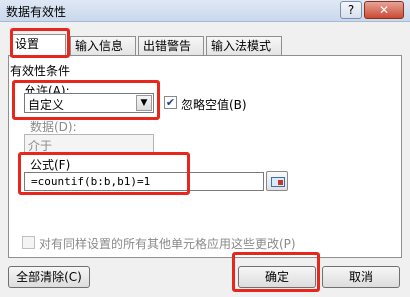  Describe the element at coordinates (103, 46) in the screenshot. I see `tab-input-message: 输入信息` at that location.